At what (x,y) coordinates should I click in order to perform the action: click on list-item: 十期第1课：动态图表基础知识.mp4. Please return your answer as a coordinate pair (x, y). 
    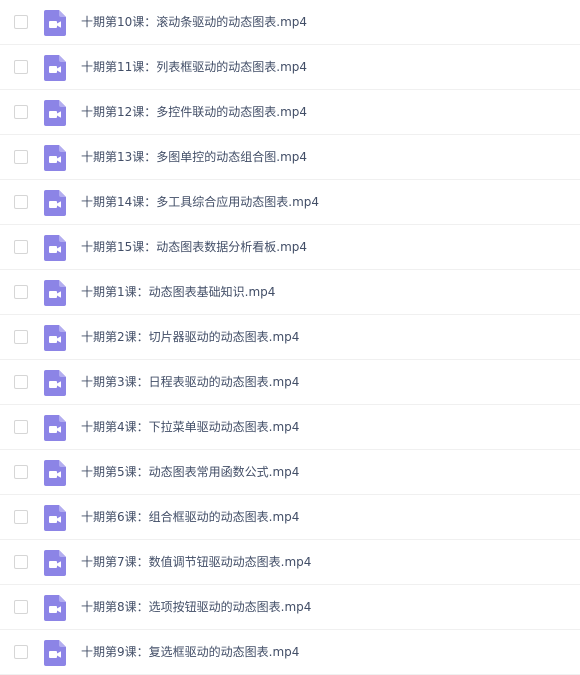
    Looking at the image, I should click on (290, 292).